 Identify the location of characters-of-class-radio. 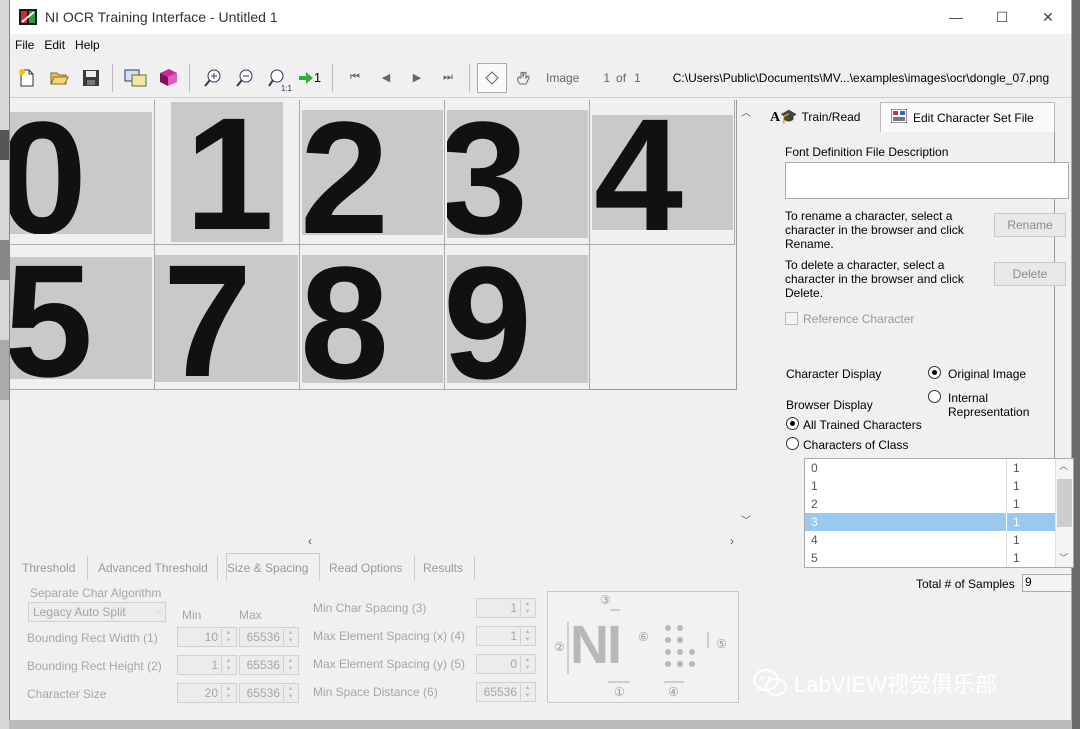
(792, 443).